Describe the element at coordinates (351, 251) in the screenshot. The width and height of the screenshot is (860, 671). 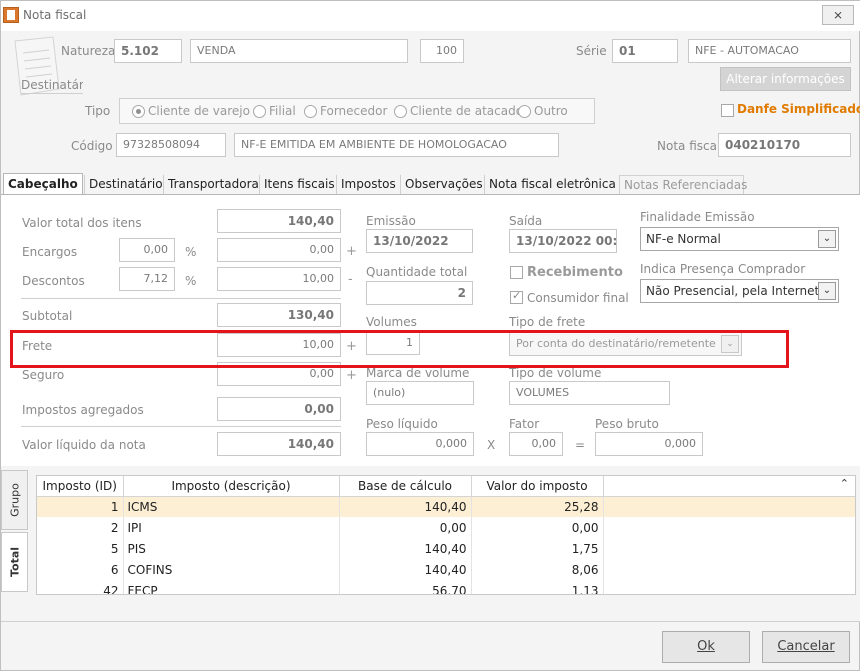
I see `encargos-plus-symbol: +` at that location.